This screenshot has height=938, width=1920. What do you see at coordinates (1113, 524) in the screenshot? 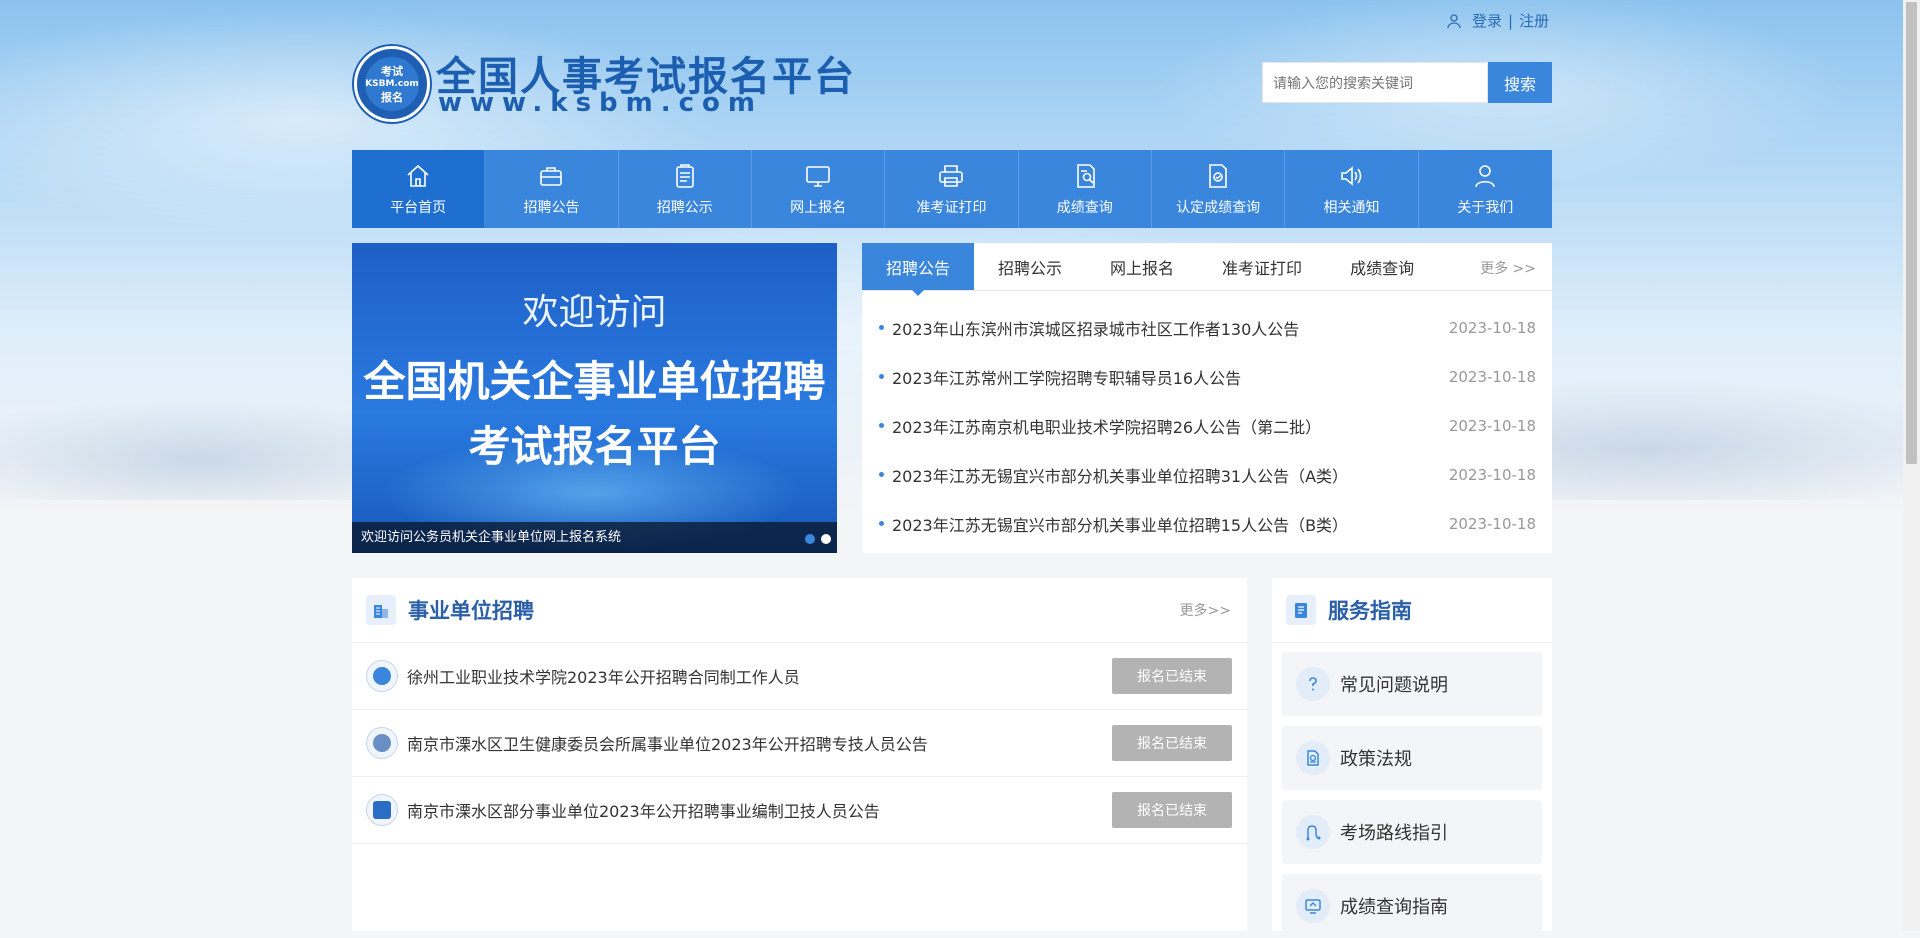
I see `news-title: 2023年江苏无锡宜兴市部分机关事业单位招聘15人公告（B类）` at bounding box center [1113, 524].